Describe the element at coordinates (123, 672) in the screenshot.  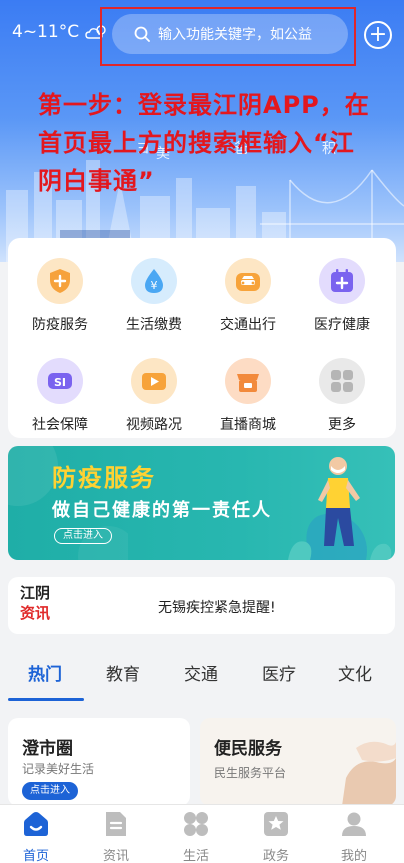
I see `tab-education: 教育` at that location.